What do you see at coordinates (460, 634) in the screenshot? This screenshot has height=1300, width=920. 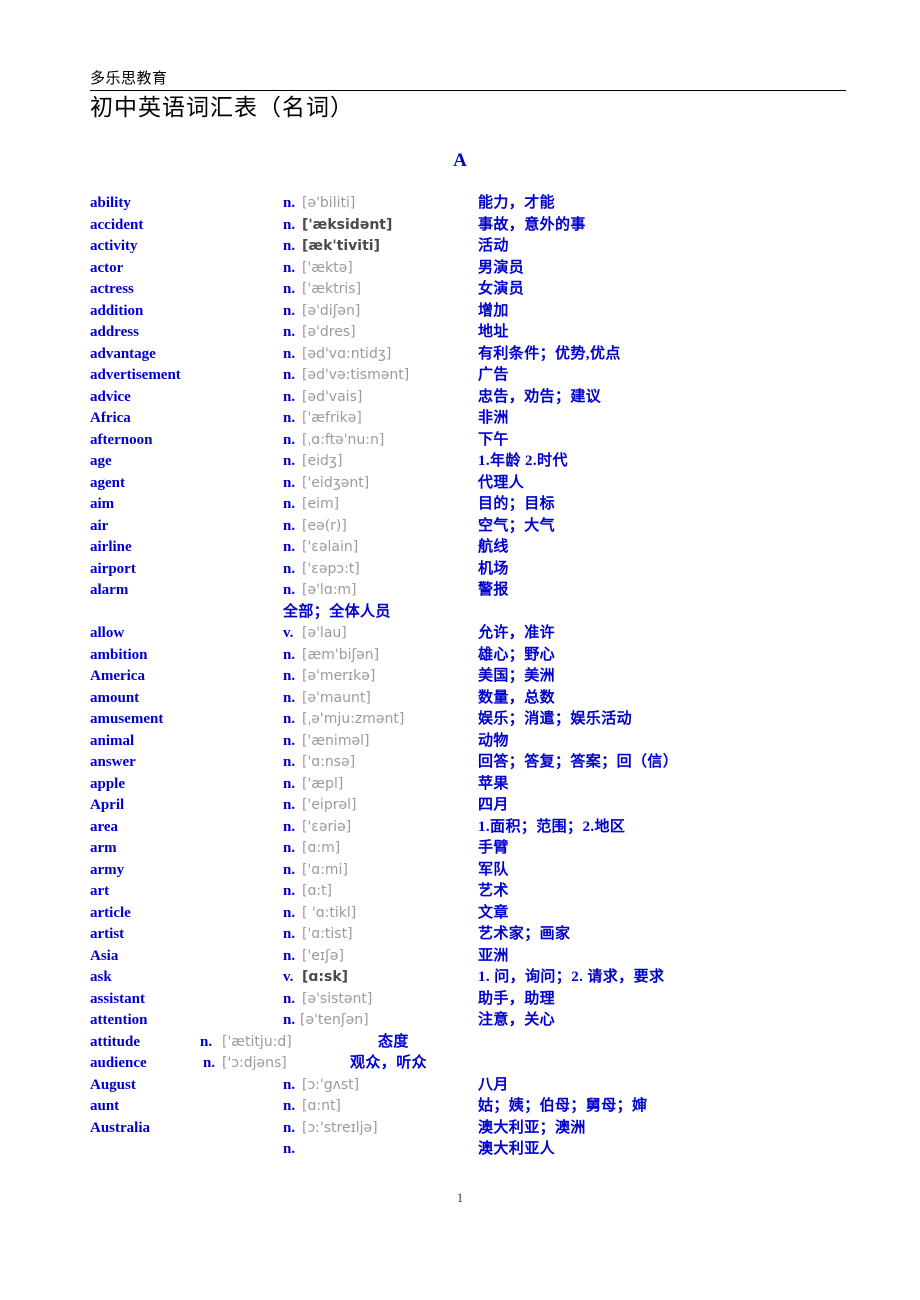 I see `vocabulary-row: allow v. [ə'lau] 允许，准许` at bounding box center [460, 634].